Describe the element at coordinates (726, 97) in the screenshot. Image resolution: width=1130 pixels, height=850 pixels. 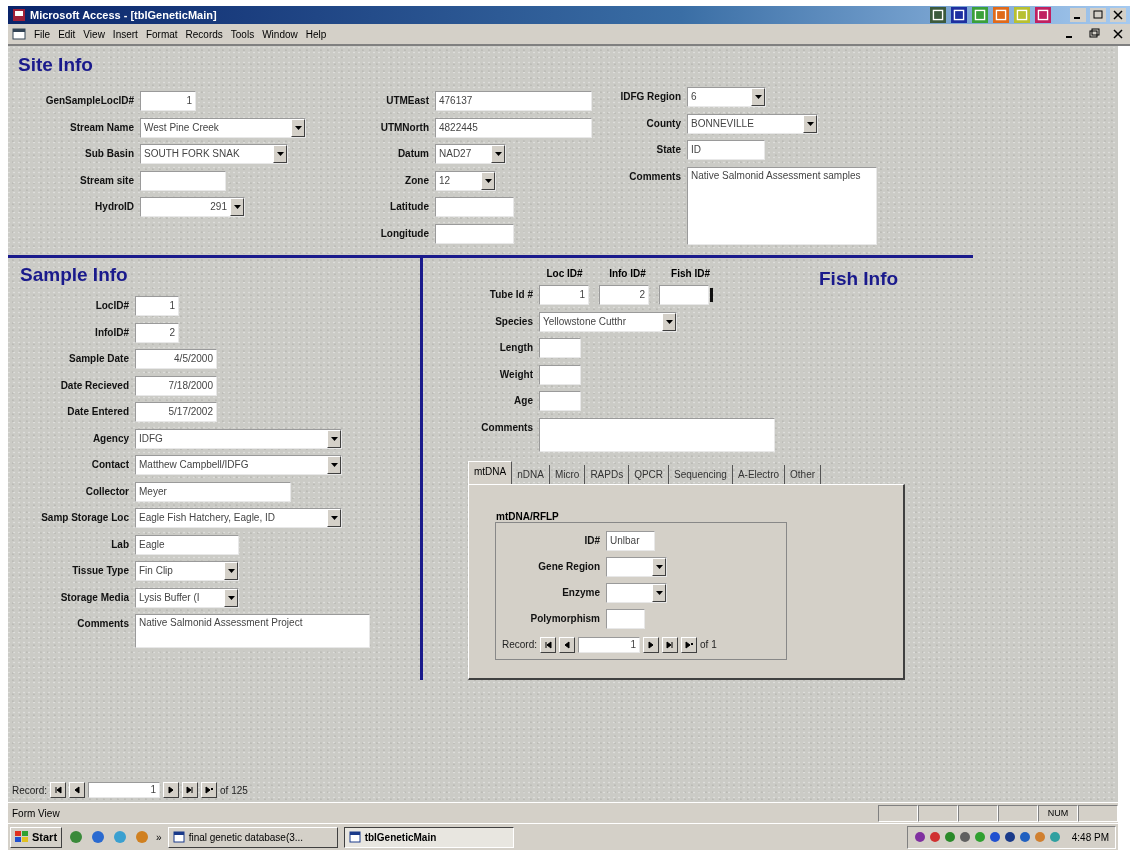
I see `combo-box: 6` at that location.